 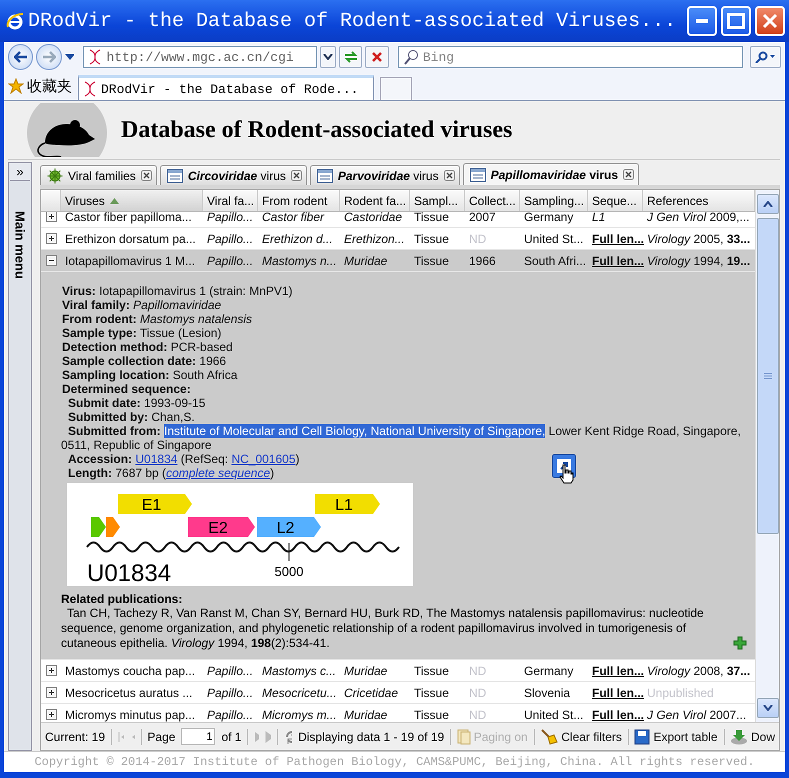 I want to click on pages-icon, so click(x=463, y=736).